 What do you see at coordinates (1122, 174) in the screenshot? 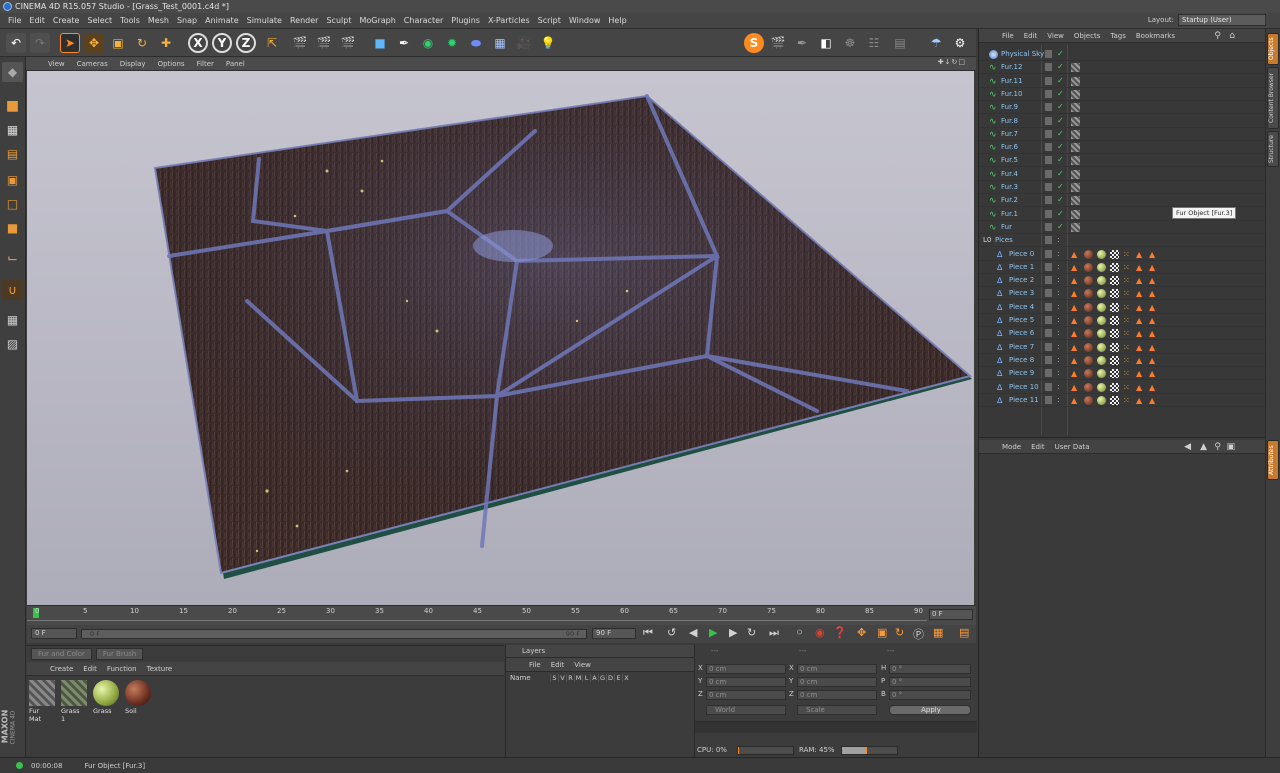
I see `object-row: ∿ Fur.4 ✓` at bounding box center [1122, 174].